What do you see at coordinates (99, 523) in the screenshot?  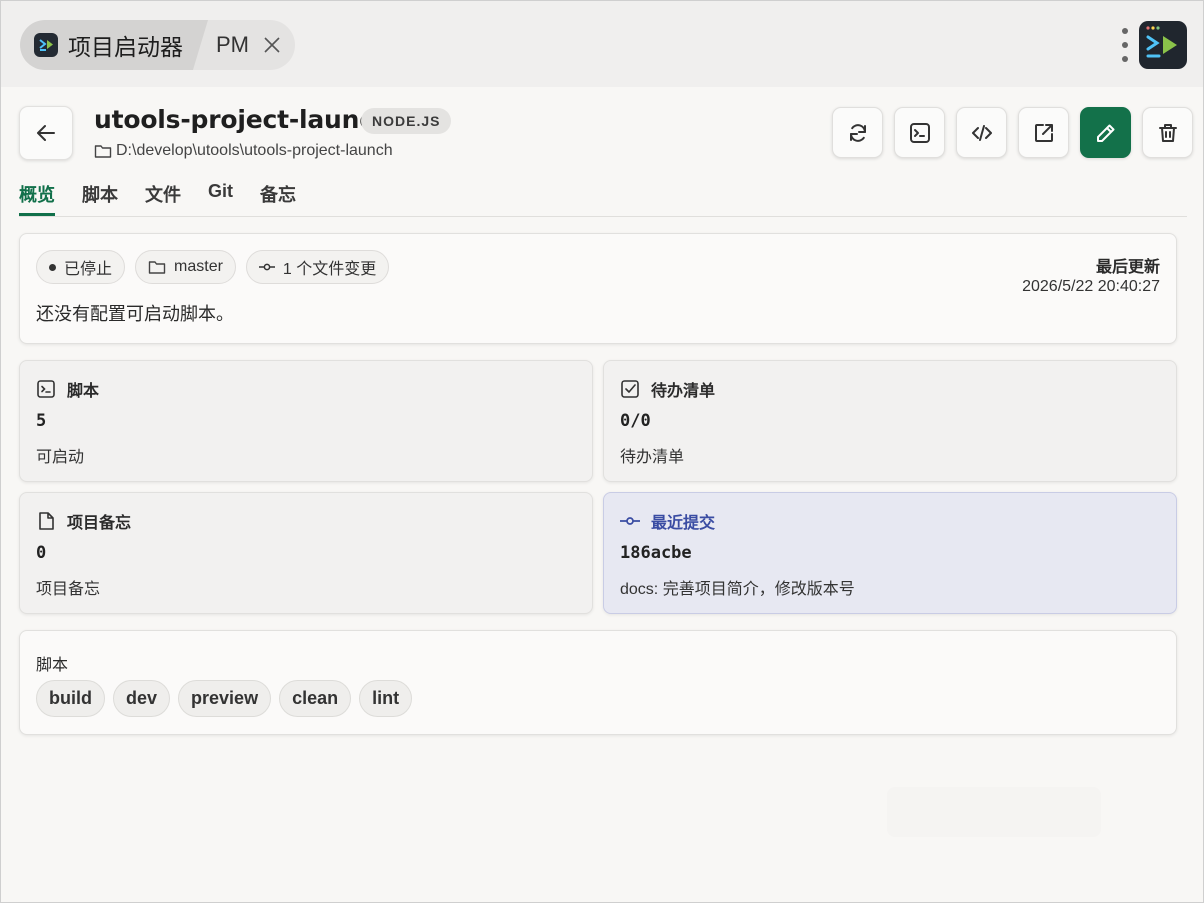 I see `memo-stat-title: 项目备忘` at bounding box center [99, 523].